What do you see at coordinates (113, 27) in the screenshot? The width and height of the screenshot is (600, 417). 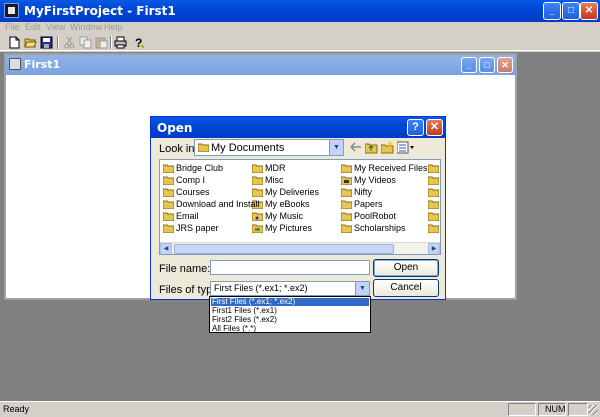 I see `menu-help: Help` at bounding box center [113, 27].